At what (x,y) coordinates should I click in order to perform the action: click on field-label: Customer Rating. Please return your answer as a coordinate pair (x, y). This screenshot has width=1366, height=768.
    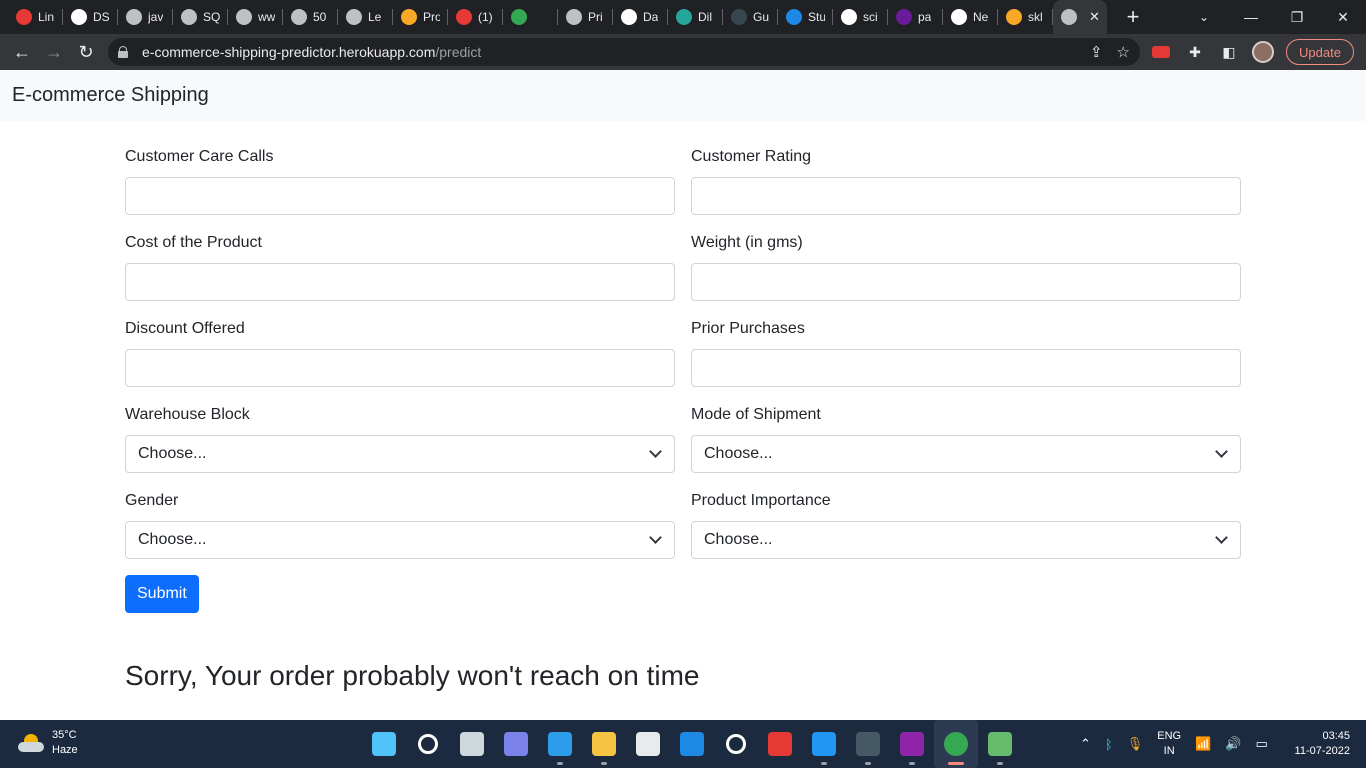
    Looking at the image, I should click on (751, 156).